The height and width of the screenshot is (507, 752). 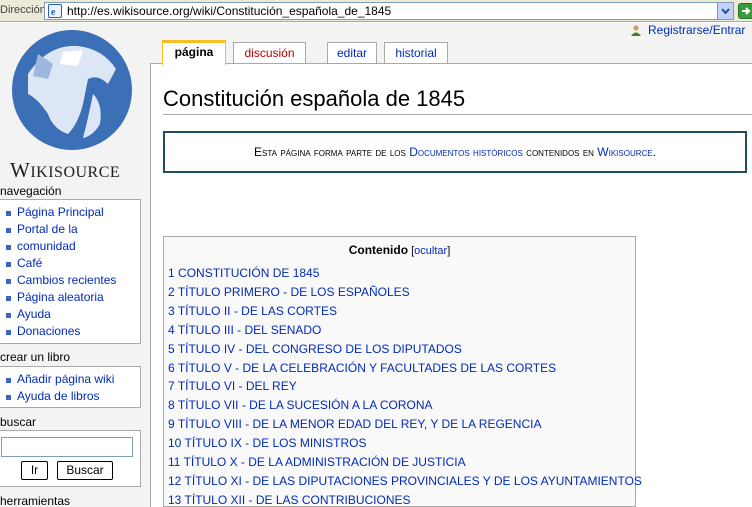 What do you see at coordinates (430, 251) in the screenshot?
I see `toc-hide-link: ocultar` at bounding box center [430, 251].